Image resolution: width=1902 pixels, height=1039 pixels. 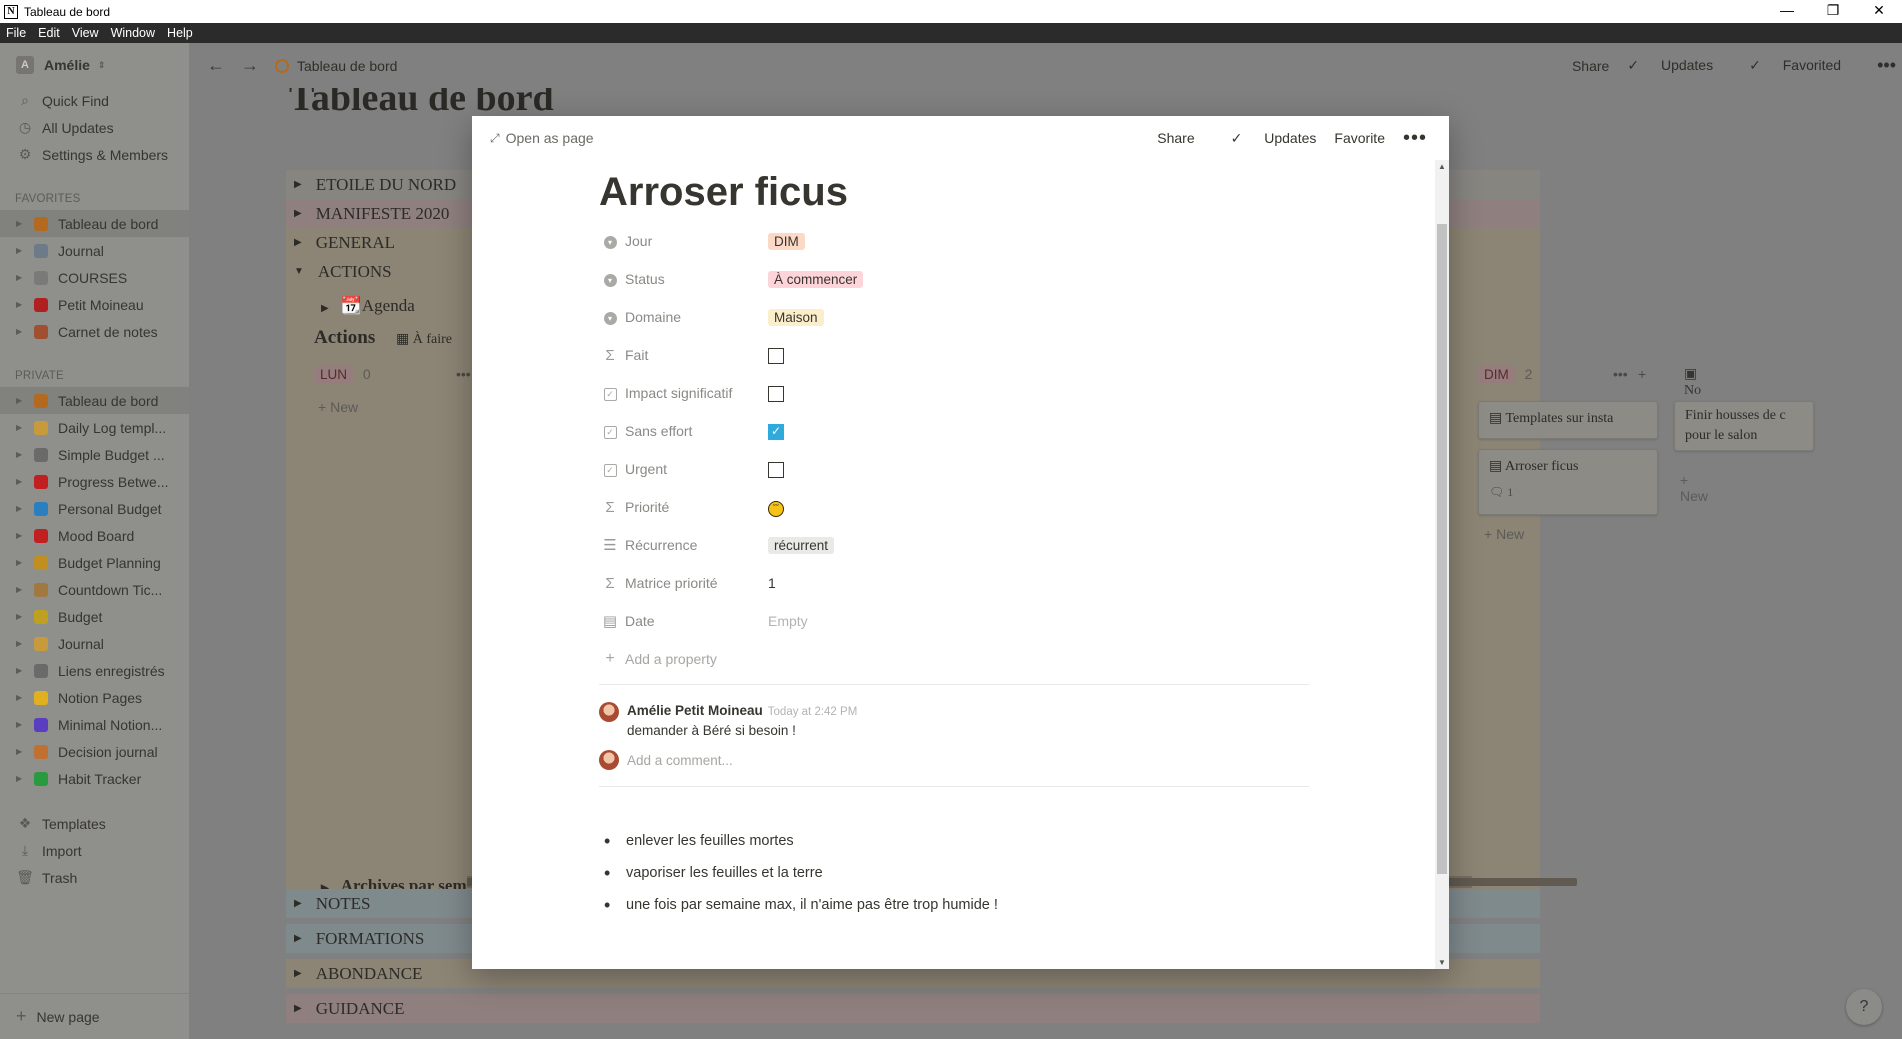 I want to click on property-name: Date, so click(x=696, y=621).